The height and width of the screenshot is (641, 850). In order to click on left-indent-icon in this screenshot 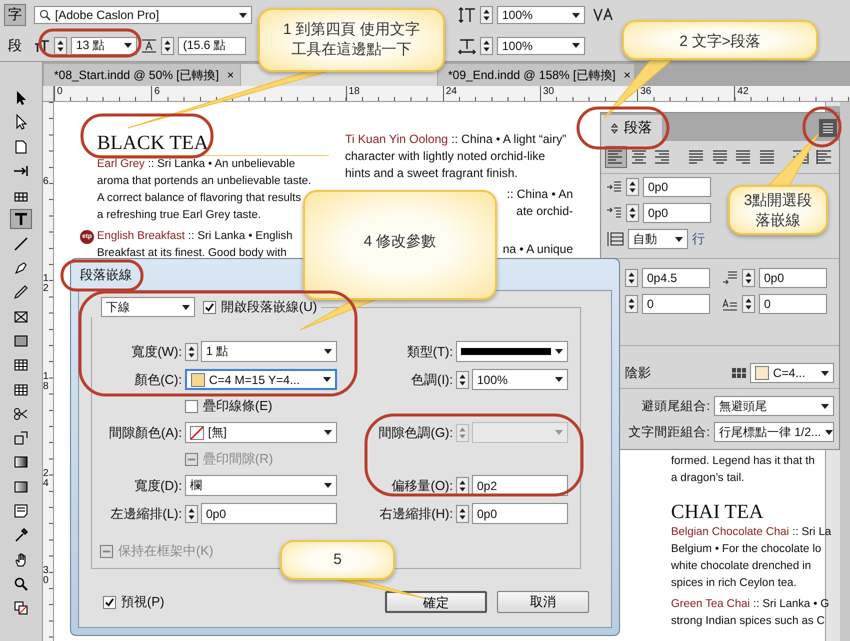, I will do `click(614, 187)`.